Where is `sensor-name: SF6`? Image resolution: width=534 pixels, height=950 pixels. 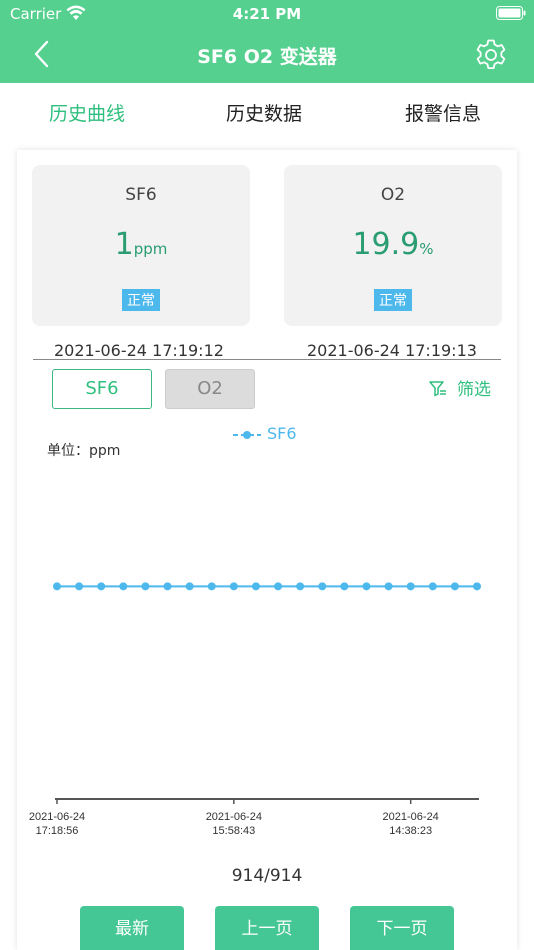 sensor-name: SF6 is located at coordinates (141, 195).